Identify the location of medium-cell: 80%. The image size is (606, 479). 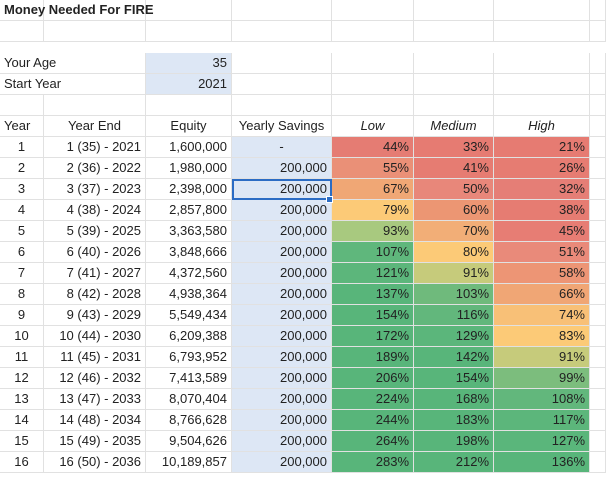
(454, 252).